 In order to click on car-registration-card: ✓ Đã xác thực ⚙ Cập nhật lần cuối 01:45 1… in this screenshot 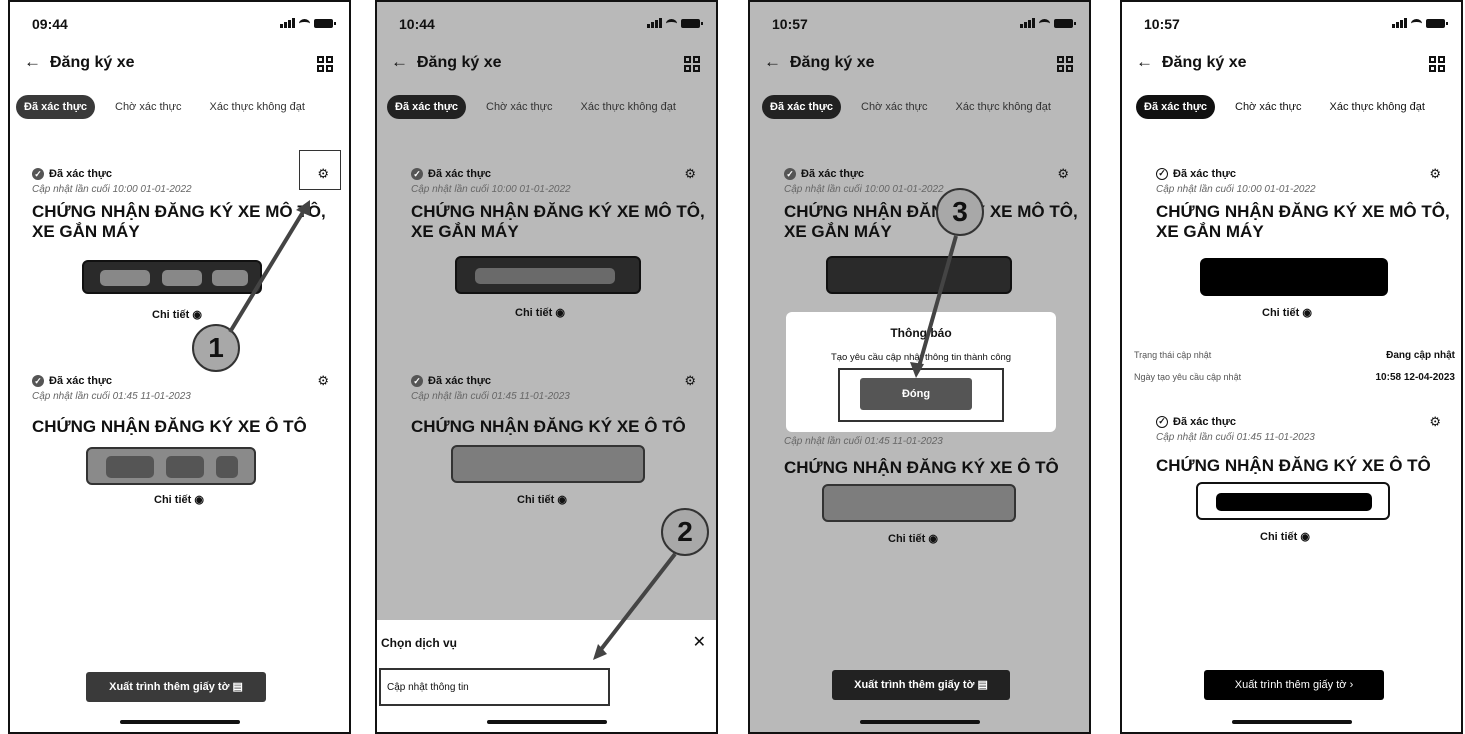, I will do `click(183, 444)`.